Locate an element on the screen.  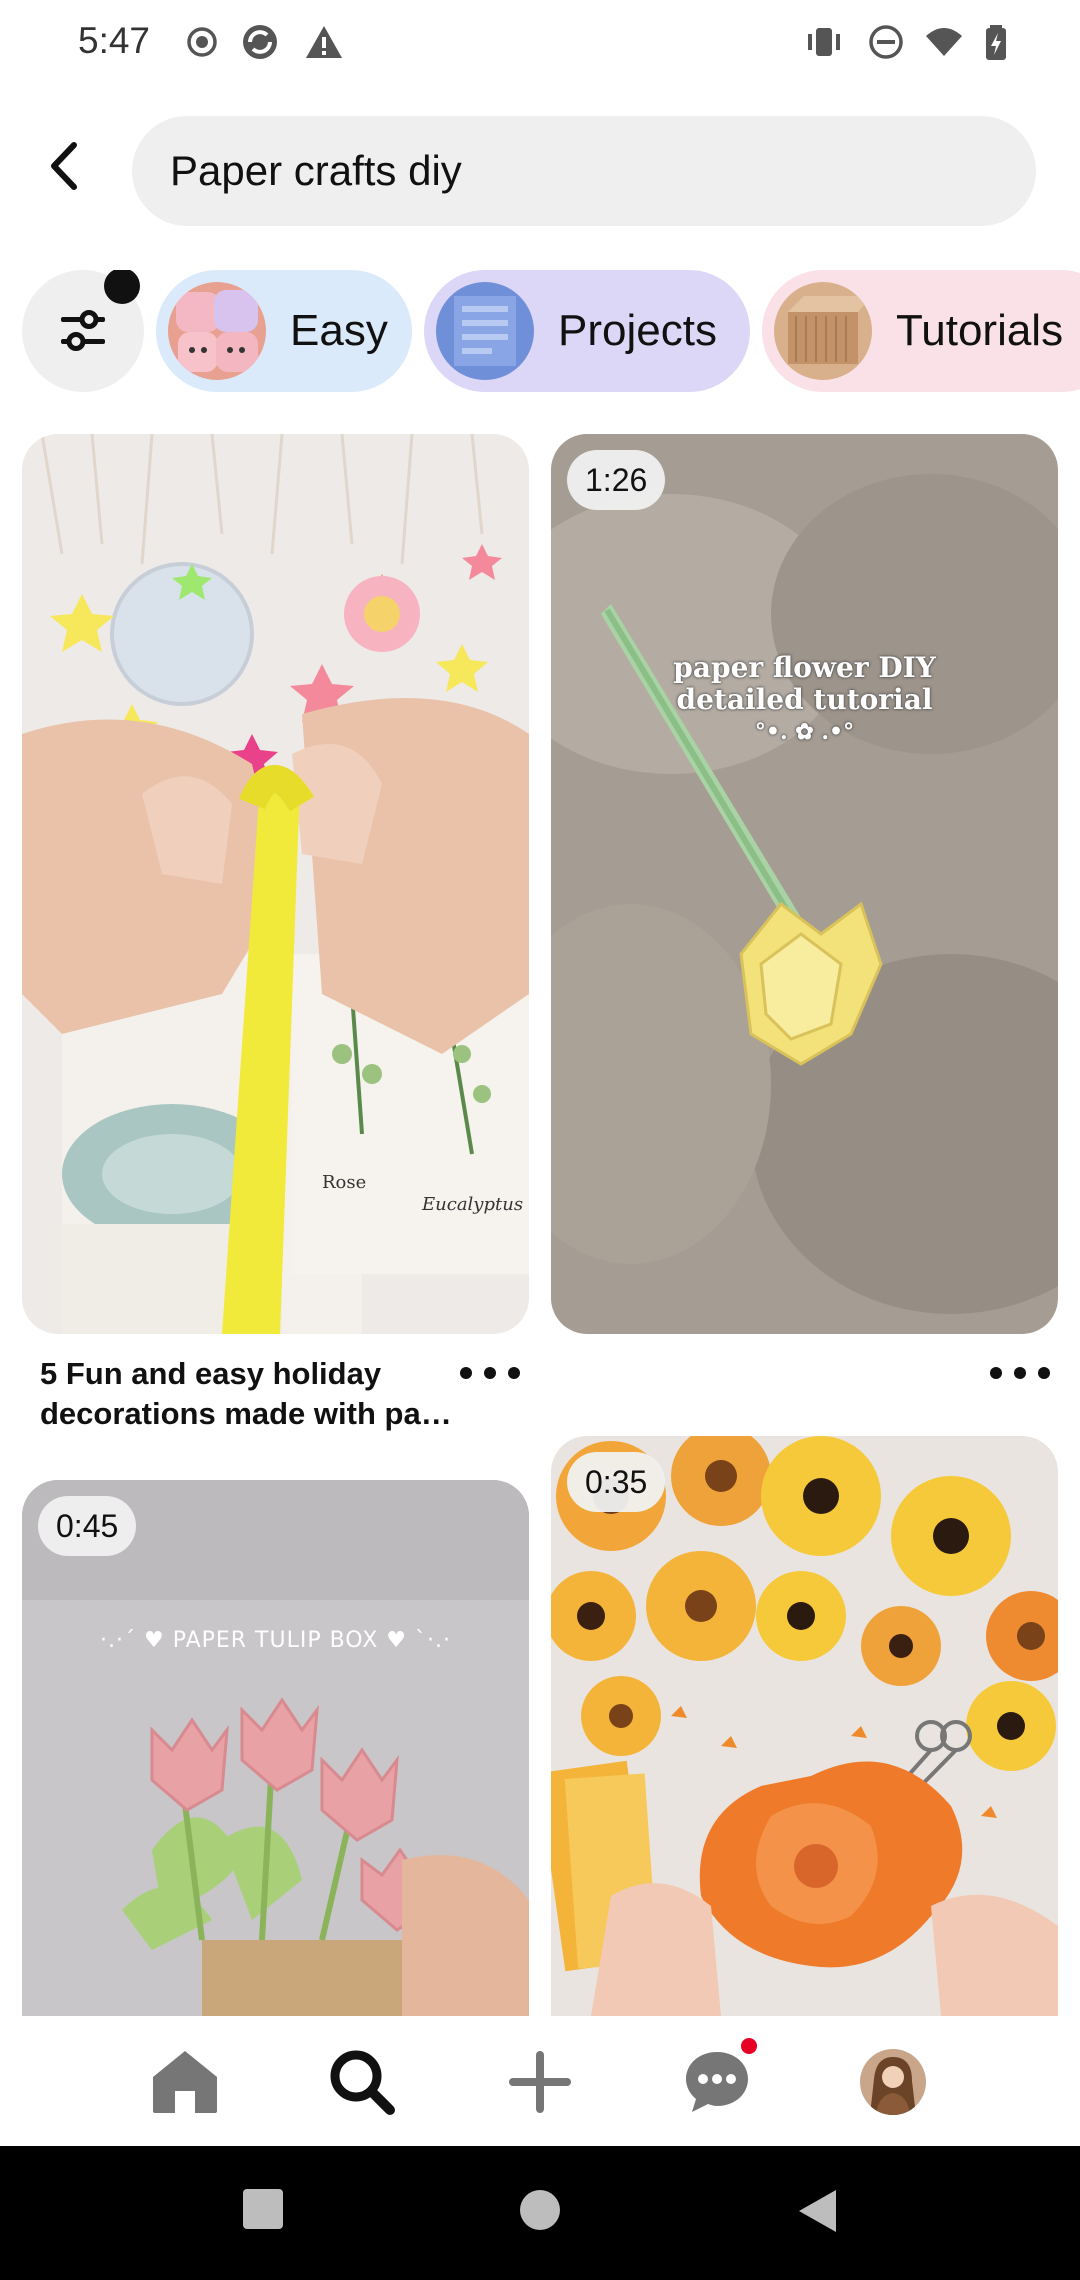
messages-icon is located at coordinates (717, 2082).